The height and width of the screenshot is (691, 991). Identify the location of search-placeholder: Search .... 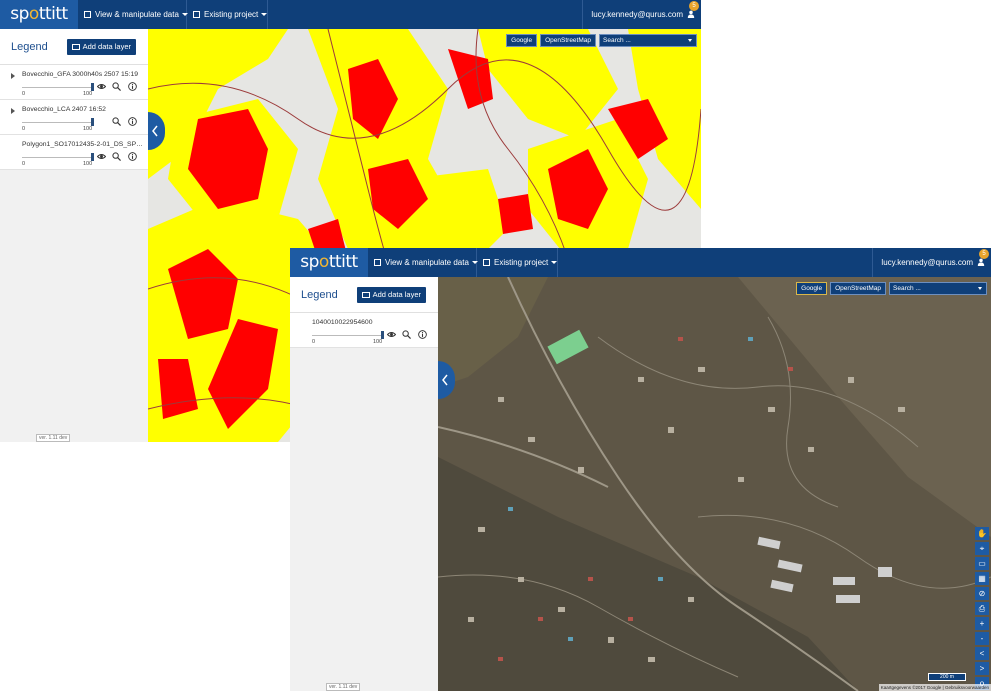
(617, 40).